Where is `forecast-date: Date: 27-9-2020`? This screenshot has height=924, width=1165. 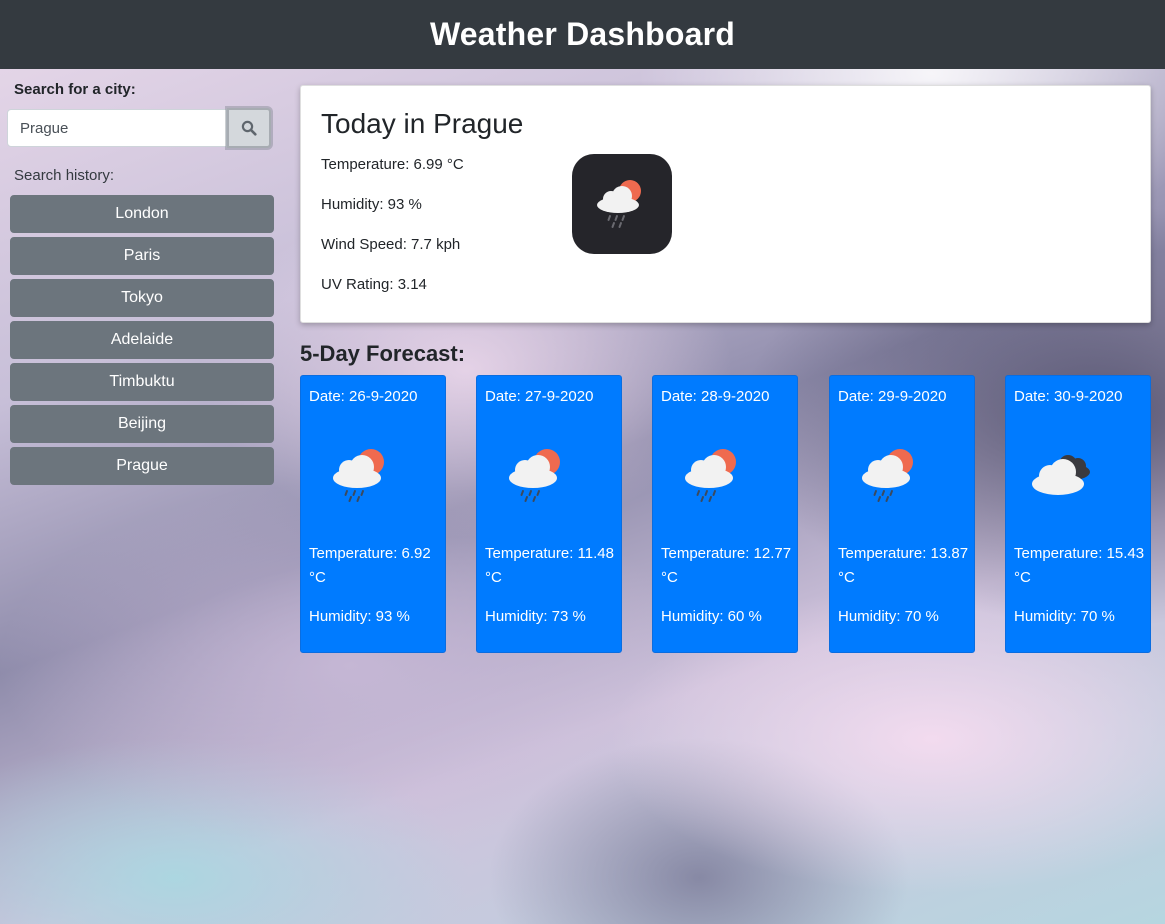 forecast-date: Date: 27-9-2020 is located at coordinates (539, 396).